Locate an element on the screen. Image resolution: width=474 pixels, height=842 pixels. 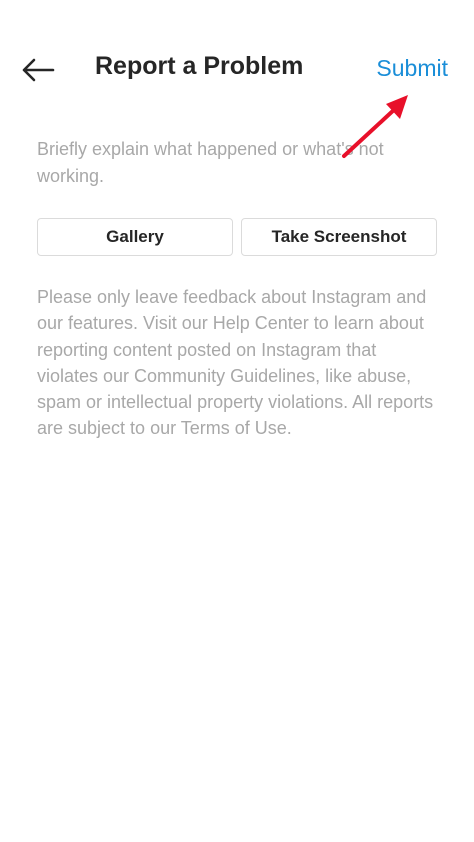
page-title: Report a Problem is located at coordinates (199, 66).